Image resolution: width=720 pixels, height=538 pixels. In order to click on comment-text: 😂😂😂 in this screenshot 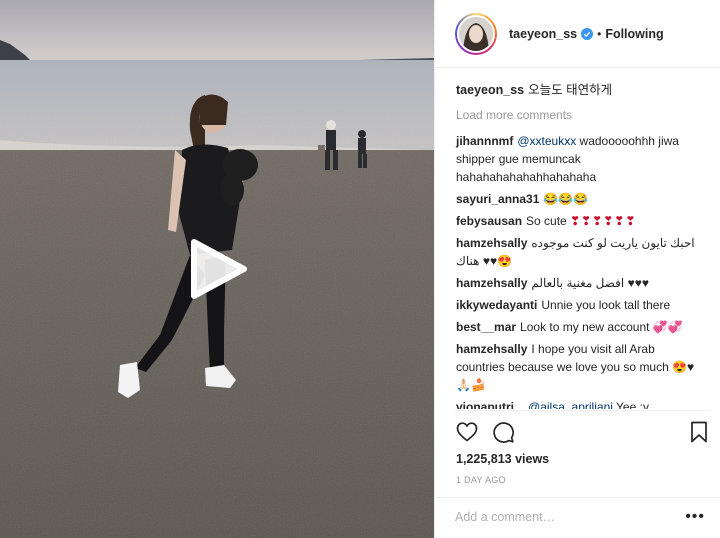, I will do `click(566, 199)`.